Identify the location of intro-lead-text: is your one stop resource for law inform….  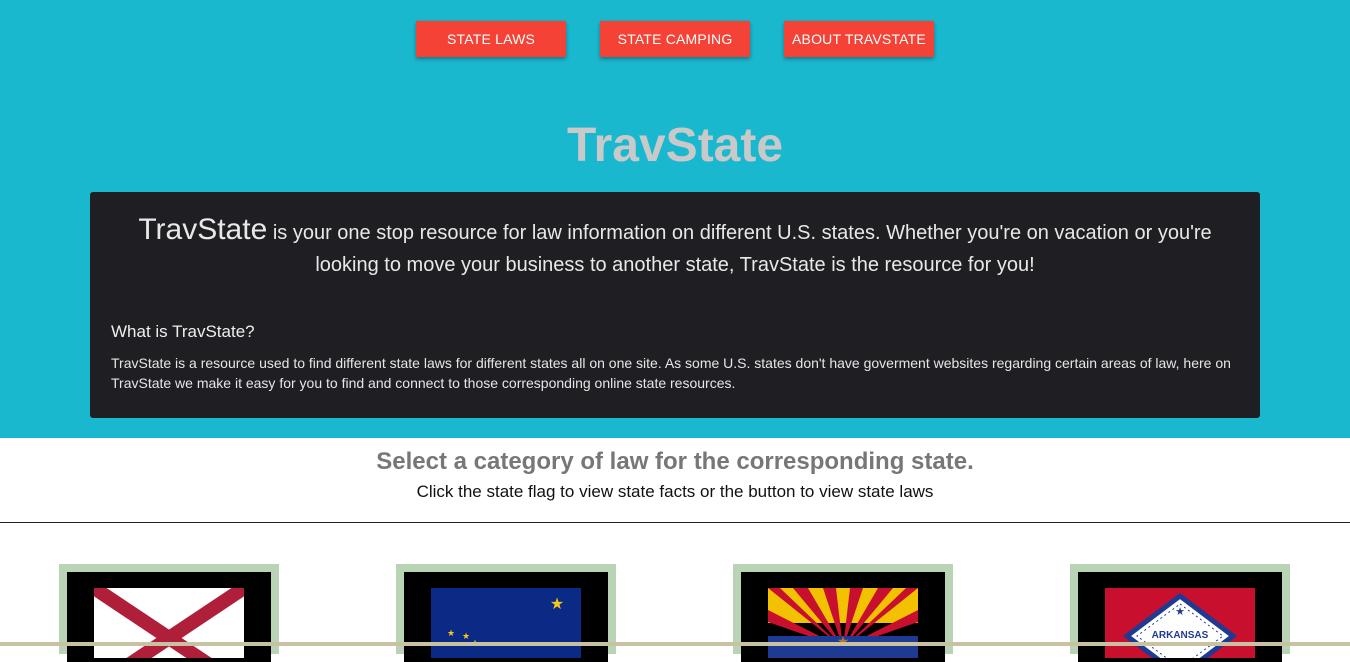
(739, 249).